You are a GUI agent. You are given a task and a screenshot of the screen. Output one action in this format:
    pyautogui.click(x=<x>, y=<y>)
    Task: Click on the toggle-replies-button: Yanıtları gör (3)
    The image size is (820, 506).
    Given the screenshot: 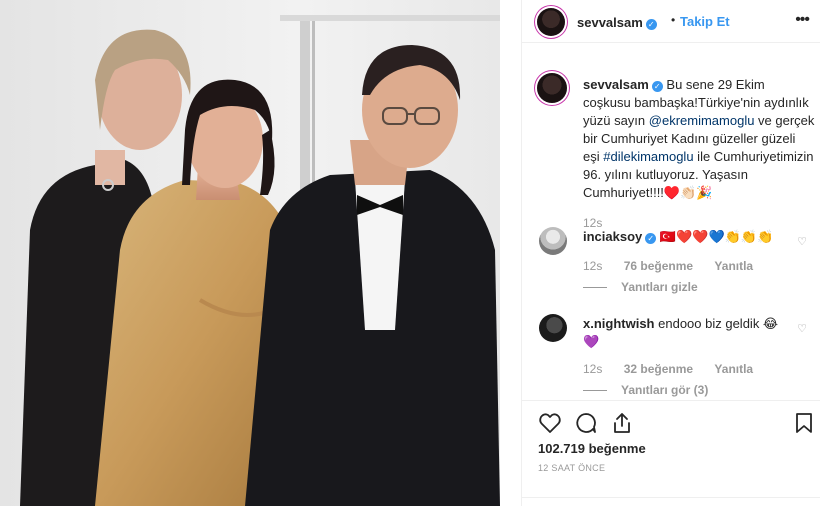 What is the action you would take?
    pyautogui.click(x=645, y=390)
    